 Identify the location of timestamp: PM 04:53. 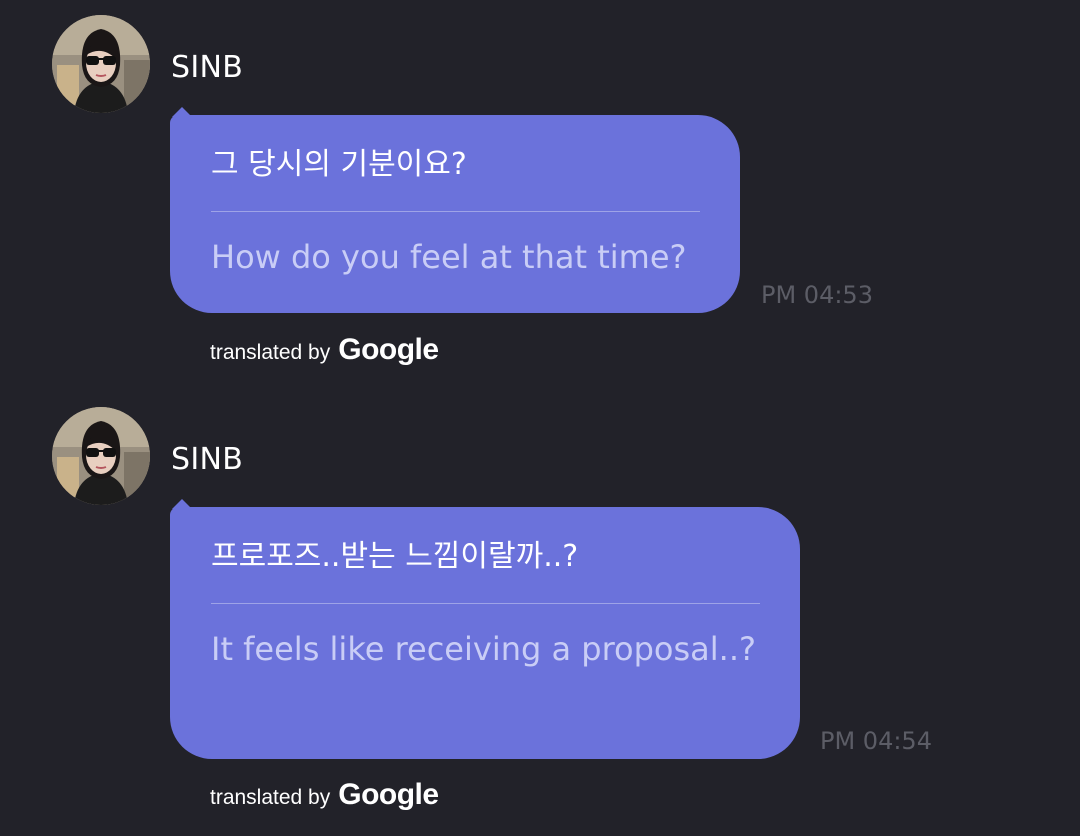
(817, 295).